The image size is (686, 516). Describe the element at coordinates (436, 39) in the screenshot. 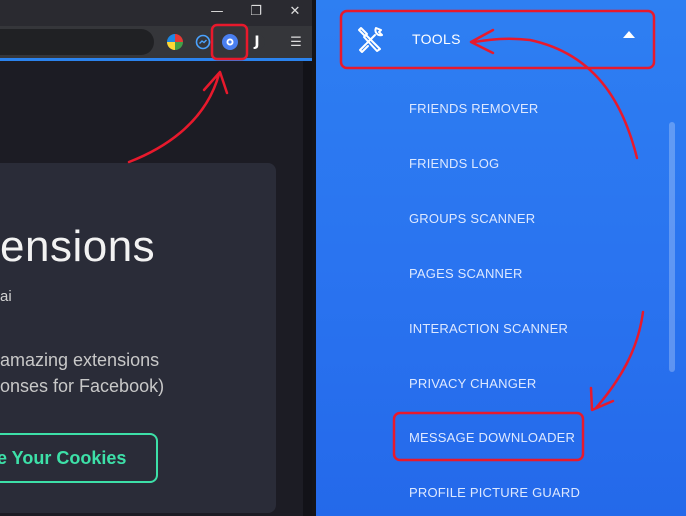

I see `tools-label: TOOLS` at that location.